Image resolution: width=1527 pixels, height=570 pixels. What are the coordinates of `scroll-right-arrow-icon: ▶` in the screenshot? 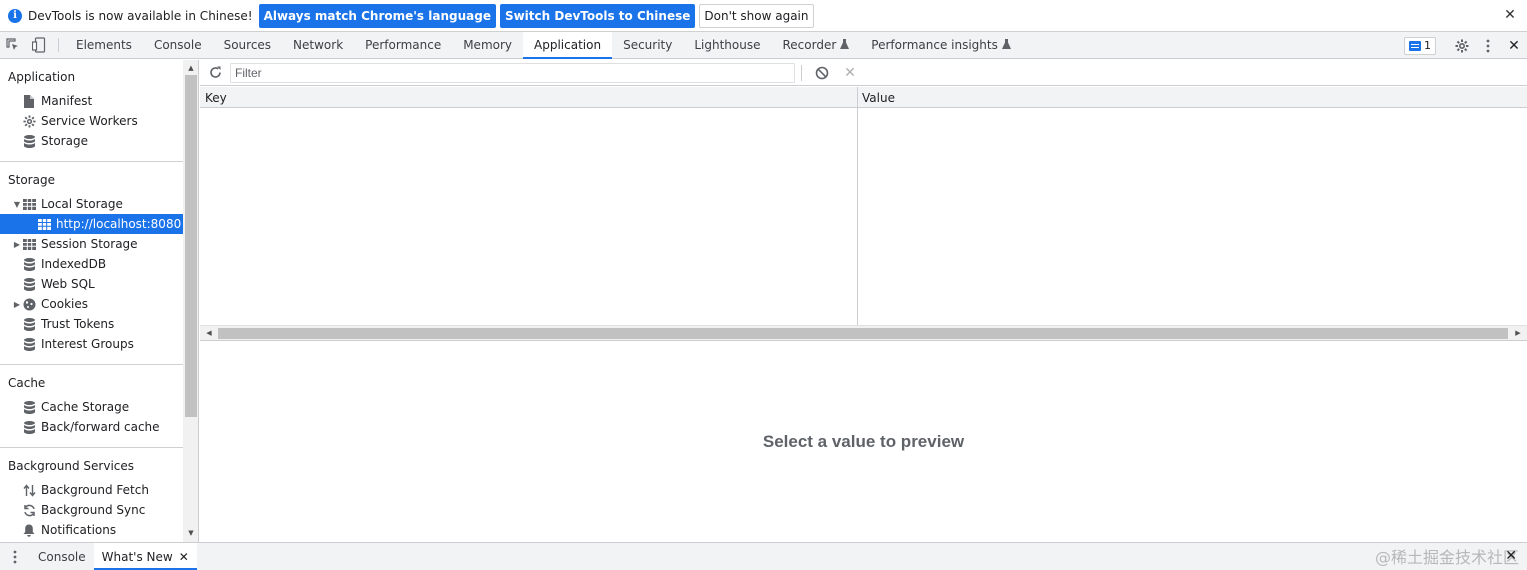 It's located at (1518, 333).